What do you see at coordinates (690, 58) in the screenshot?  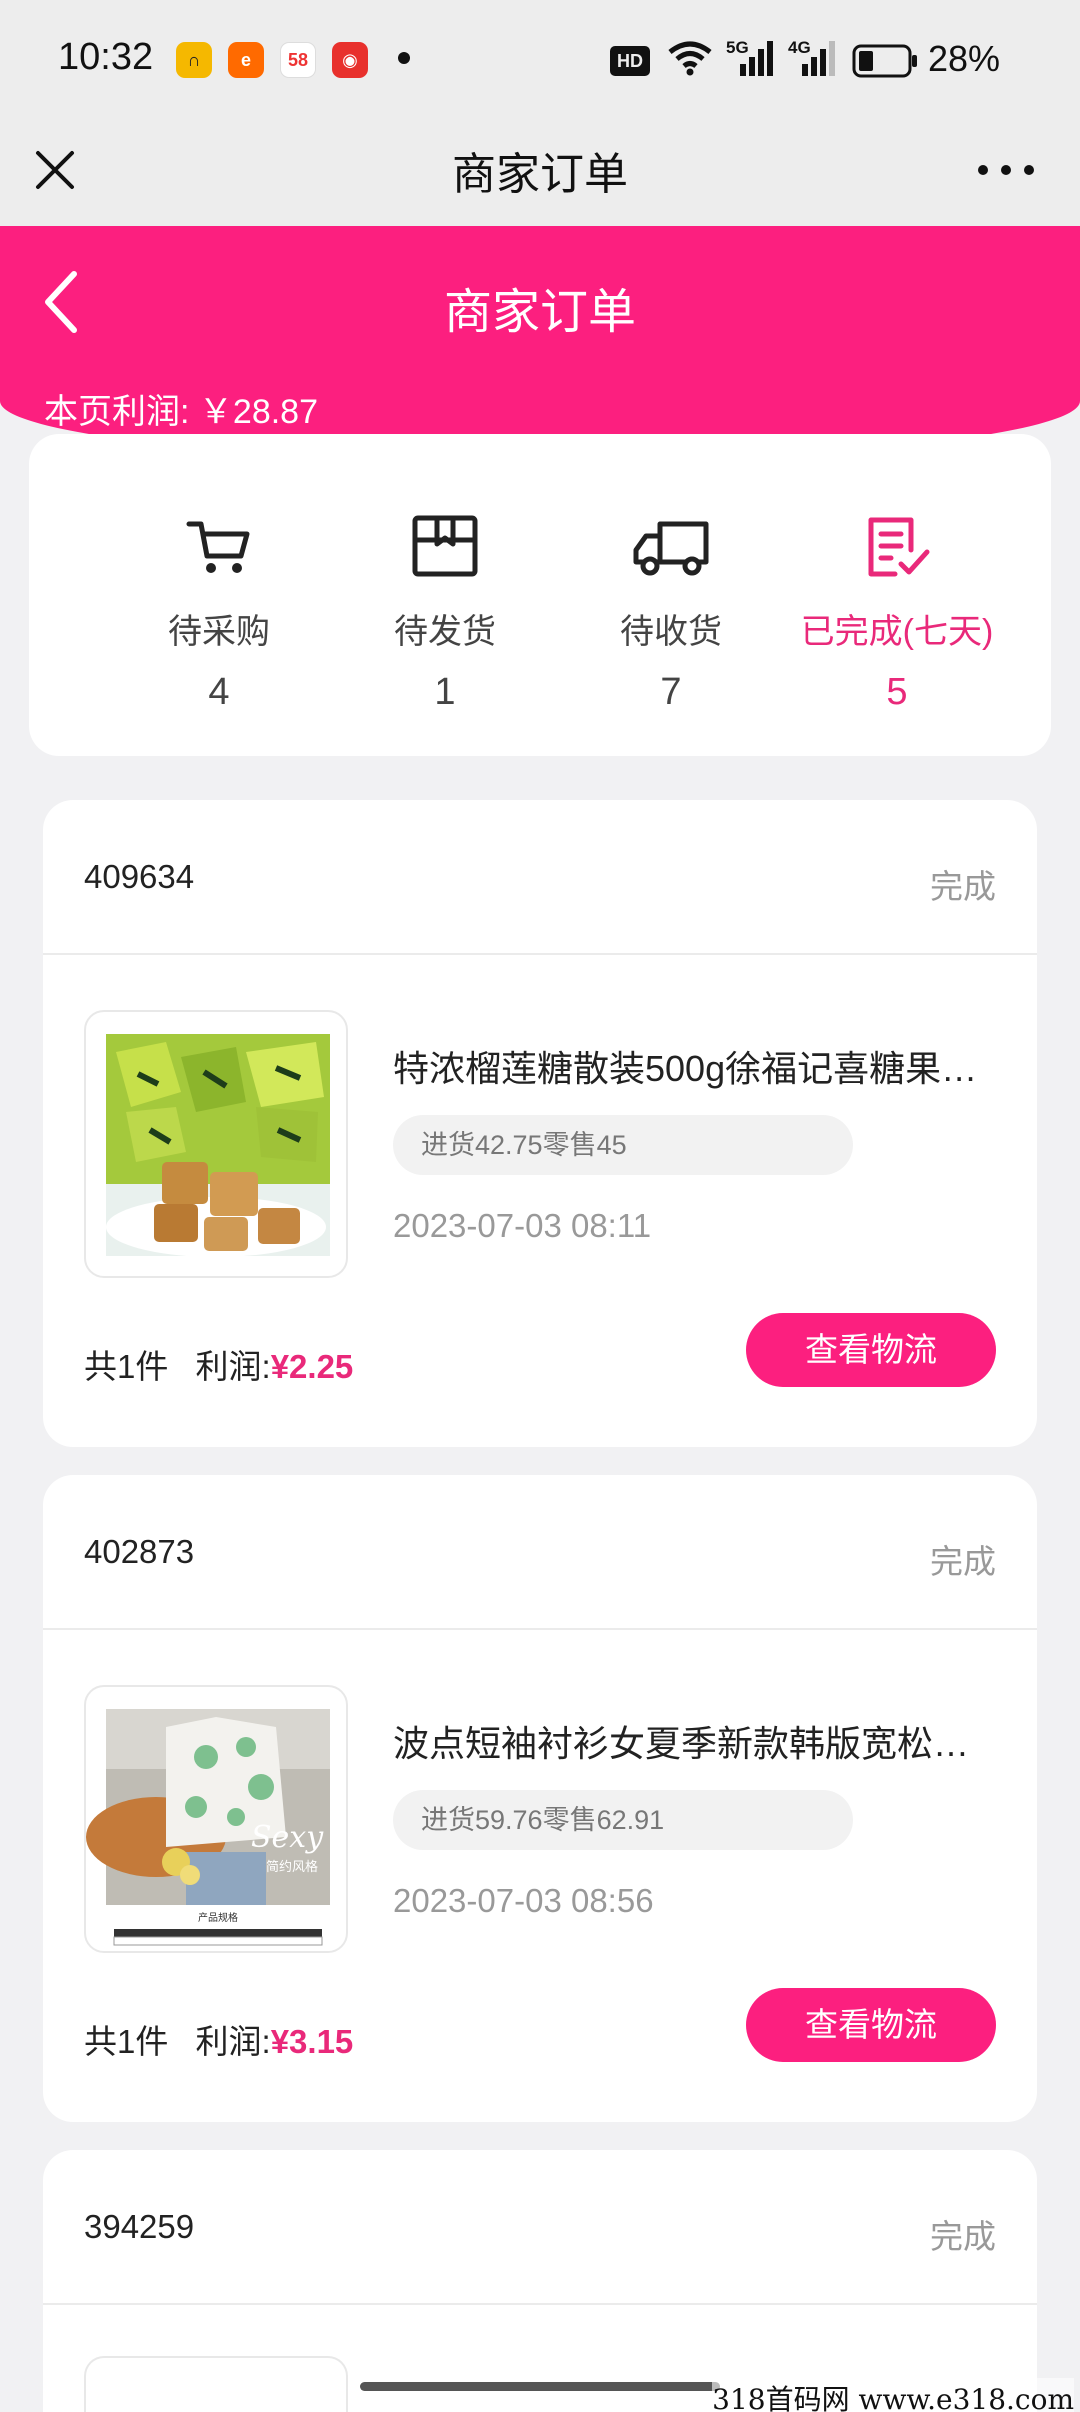 I see `wifi-icon` at bounding box center [690, 58].